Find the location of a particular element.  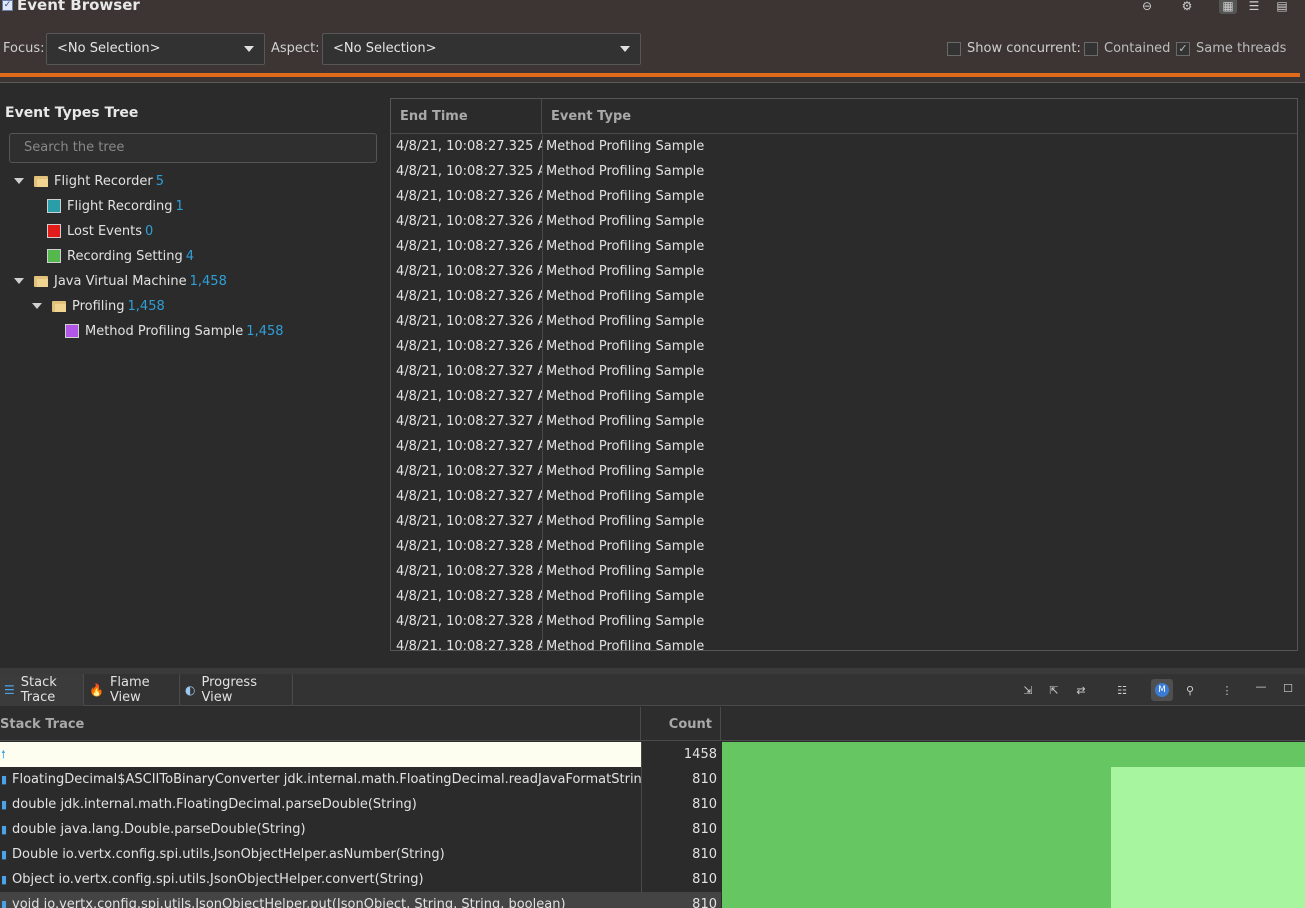

frame-count: 1458 is located at coordinates (700, 754).